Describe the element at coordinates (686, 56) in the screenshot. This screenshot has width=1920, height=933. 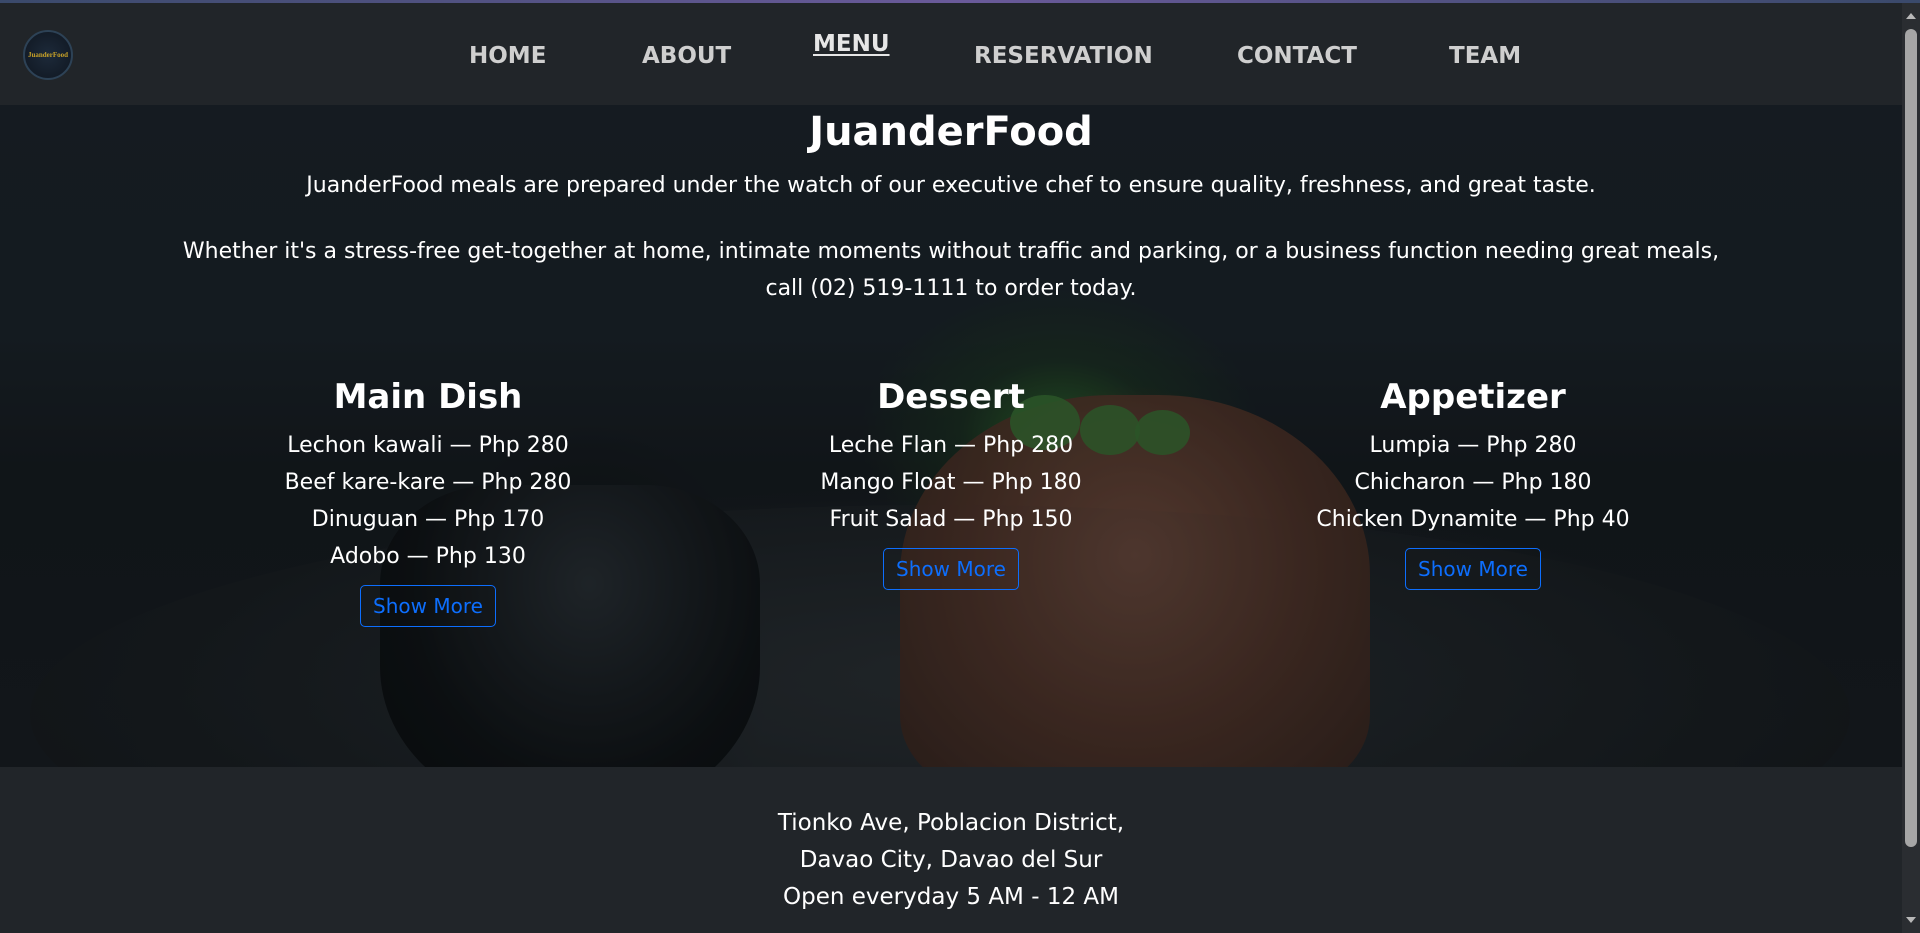
I see `nav-about: ABOUT` at that location.